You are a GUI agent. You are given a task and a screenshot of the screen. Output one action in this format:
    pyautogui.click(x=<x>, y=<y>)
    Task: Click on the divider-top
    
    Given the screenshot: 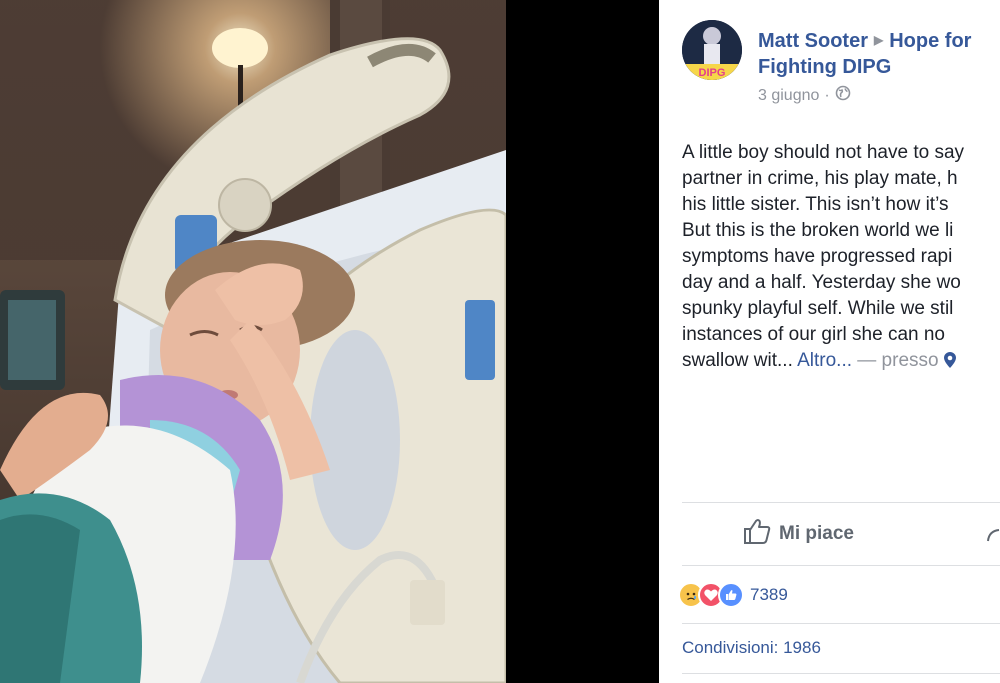 What is the action you would take?
    pyautogui.click(x=841, y=502)
    